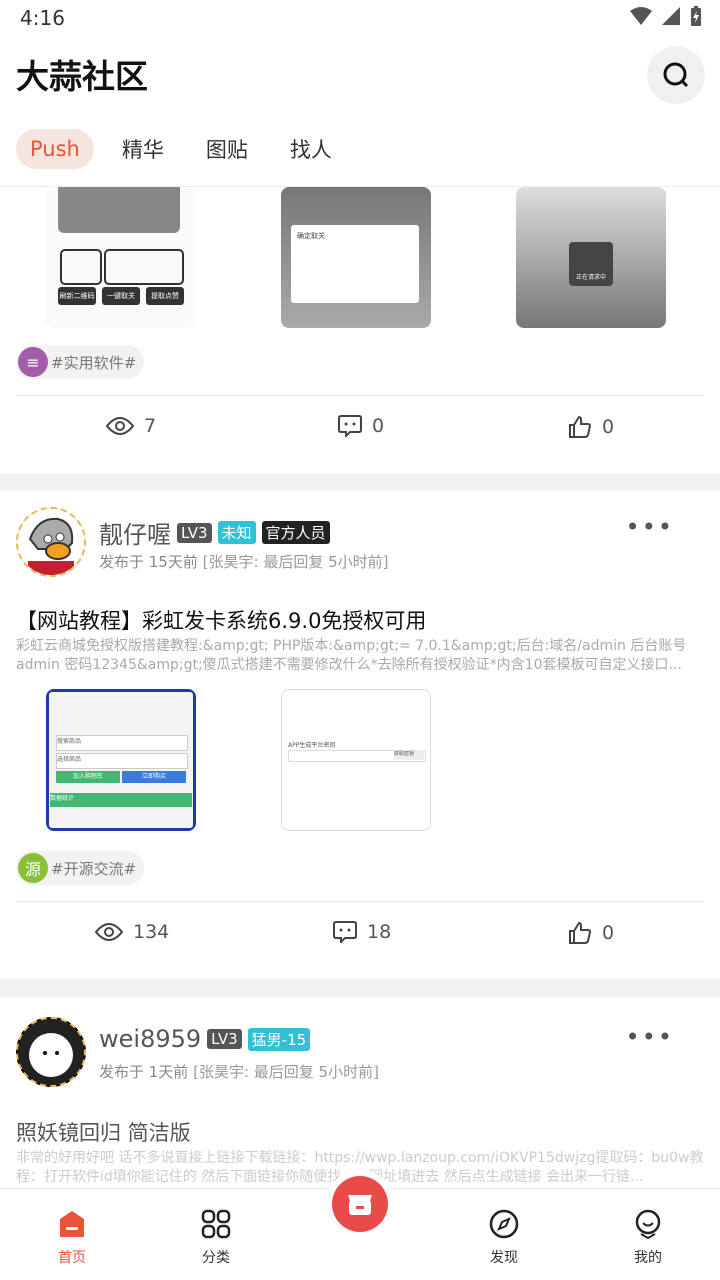 This screenshot has width=720, height=1280. What do you see at coordinates (216, 1224) in the screenshot?
I see `grid-icon` at bounding box center [216, 1224].